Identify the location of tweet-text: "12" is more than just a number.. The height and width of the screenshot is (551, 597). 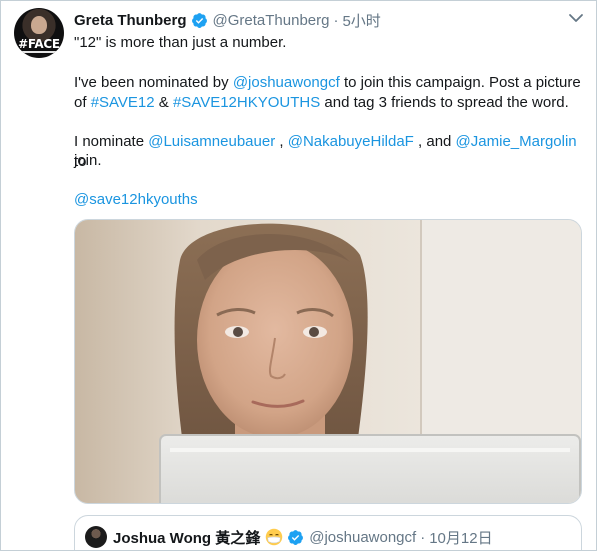
(180, 42).